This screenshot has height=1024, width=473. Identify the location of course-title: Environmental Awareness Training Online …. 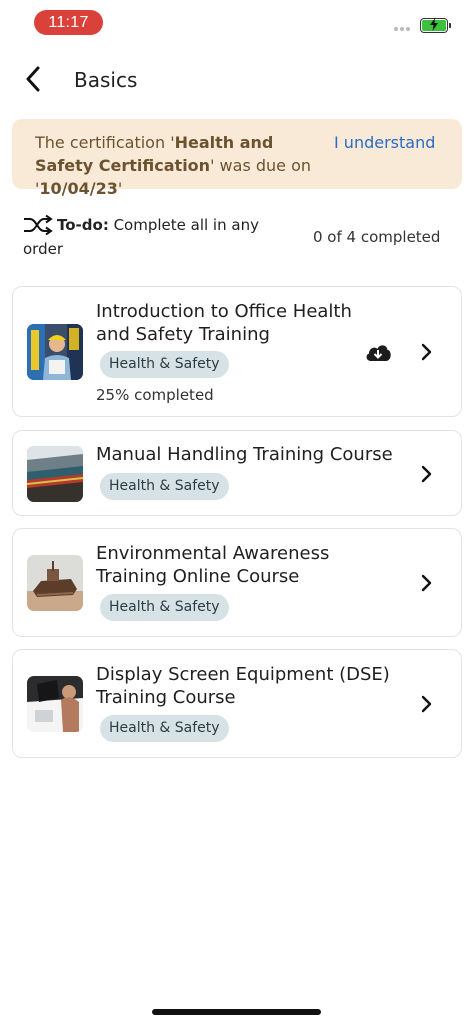
(213, 565).